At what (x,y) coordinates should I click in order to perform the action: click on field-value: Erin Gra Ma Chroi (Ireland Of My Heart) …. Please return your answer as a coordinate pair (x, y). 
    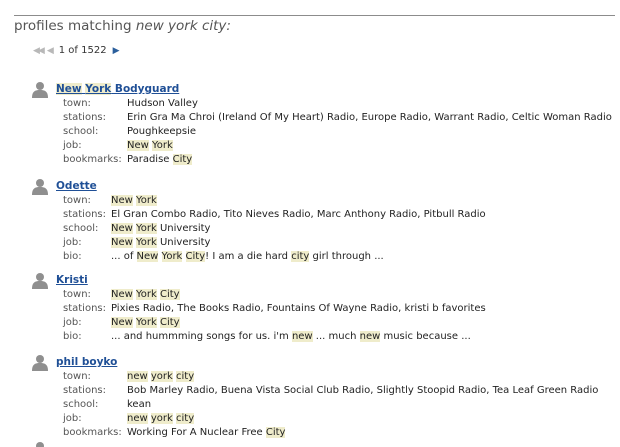
    Looking at the image, I should click on (369, 117).